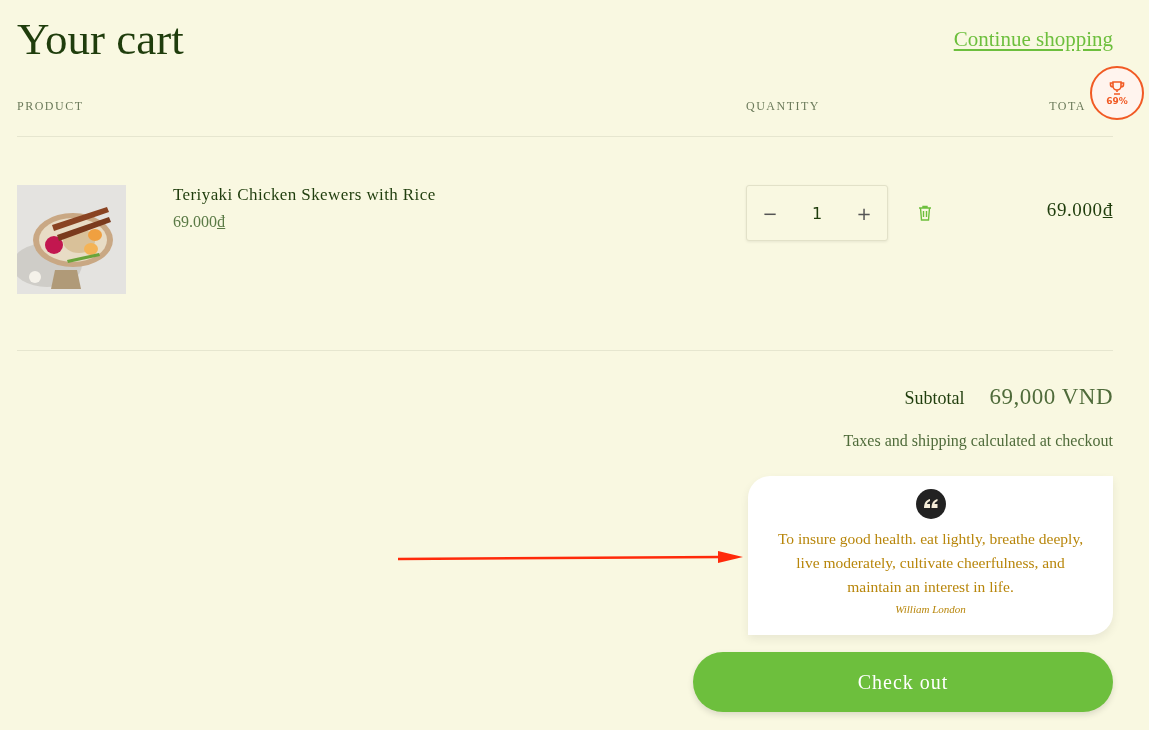  I want to click on increase-button: +, so click(864, 213).